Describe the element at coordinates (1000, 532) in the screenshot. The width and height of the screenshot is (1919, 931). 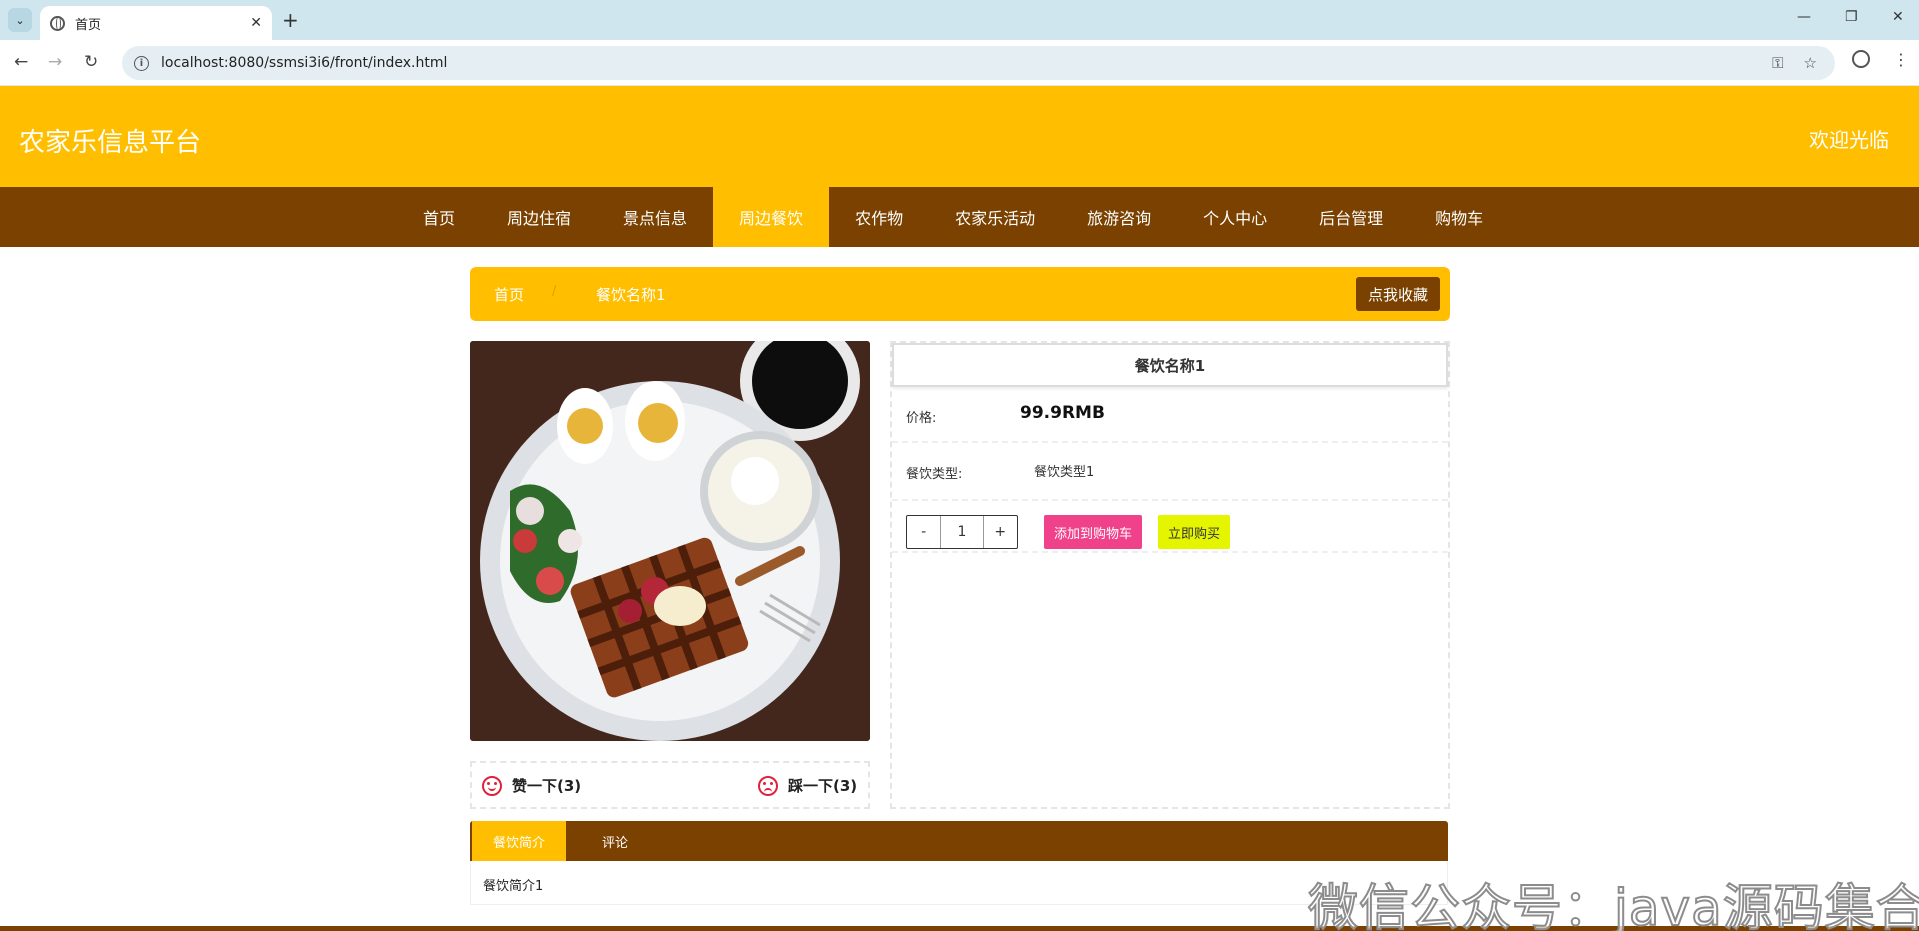
I see `qty-plus-button: +` at that location.